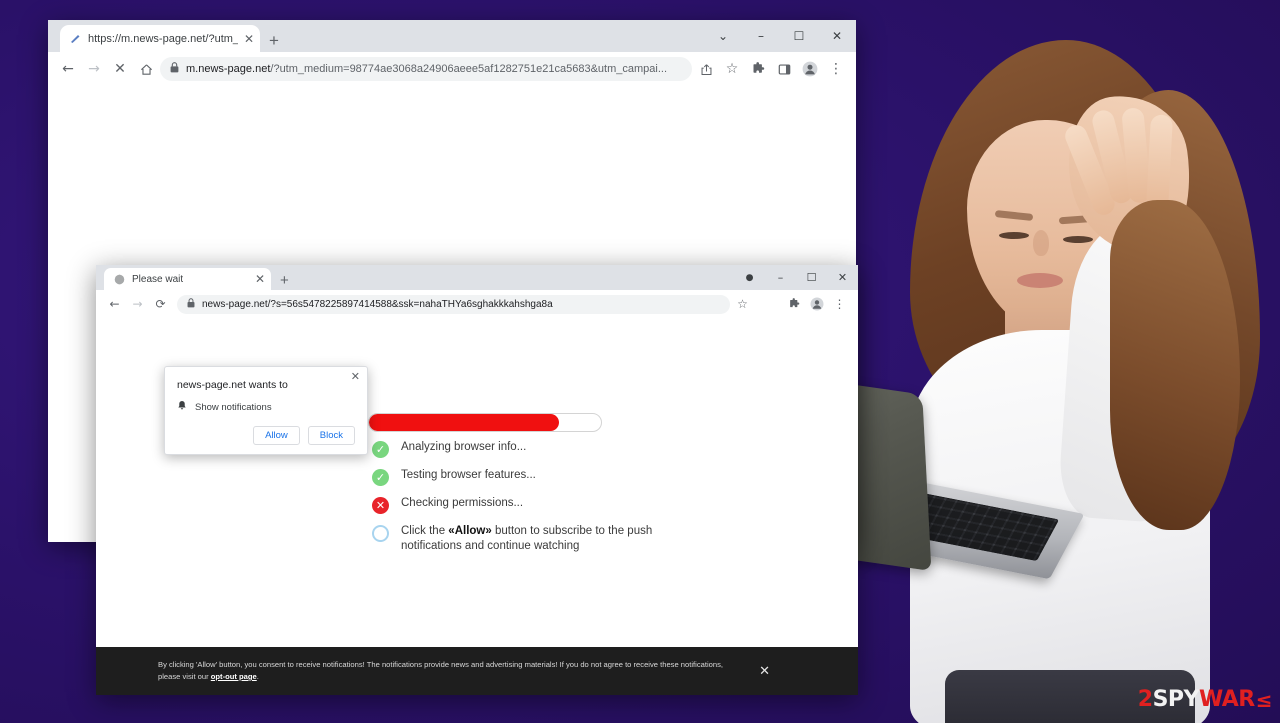 Image resolution: width=1280 pixels, height=723 pixels. I want to click on back-icon: ←, so click(68, 69).